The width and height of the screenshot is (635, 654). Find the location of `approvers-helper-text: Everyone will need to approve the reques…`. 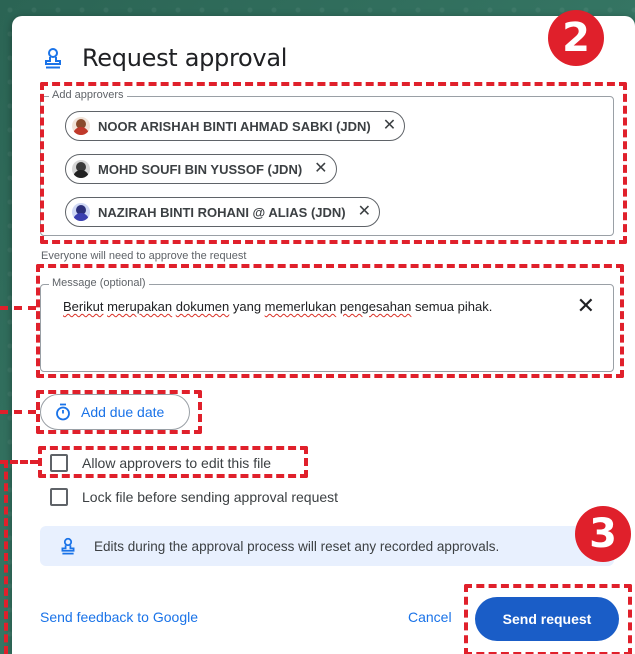

approvers-helper-text: Everyone will need to approve the reques… is located at coordinates (144, 256).